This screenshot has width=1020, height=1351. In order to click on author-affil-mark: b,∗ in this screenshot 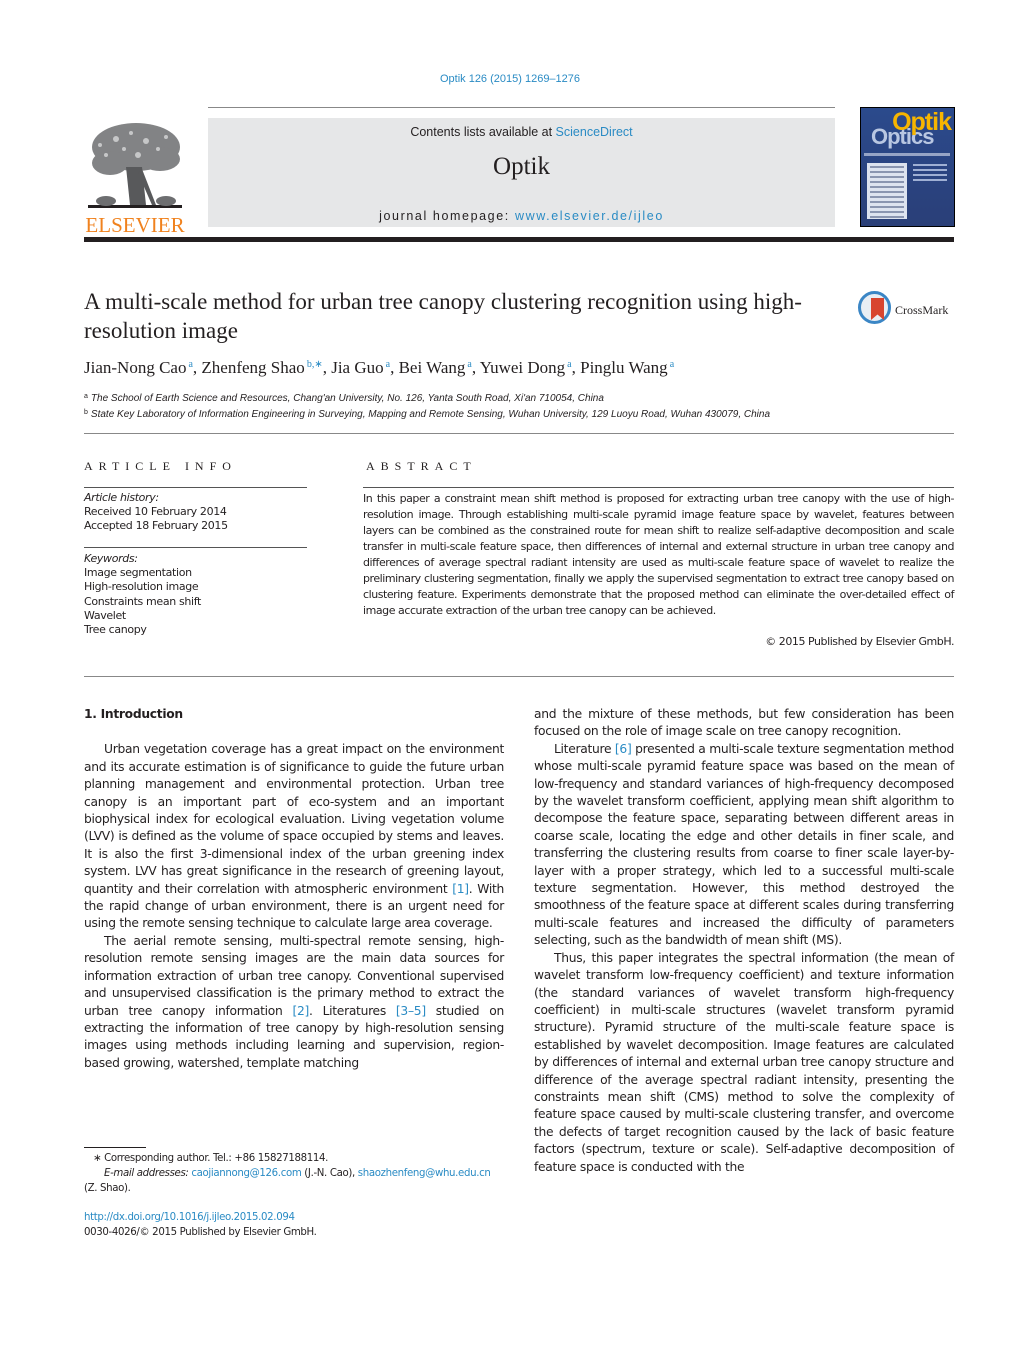, I will do `click(315, 364)`.